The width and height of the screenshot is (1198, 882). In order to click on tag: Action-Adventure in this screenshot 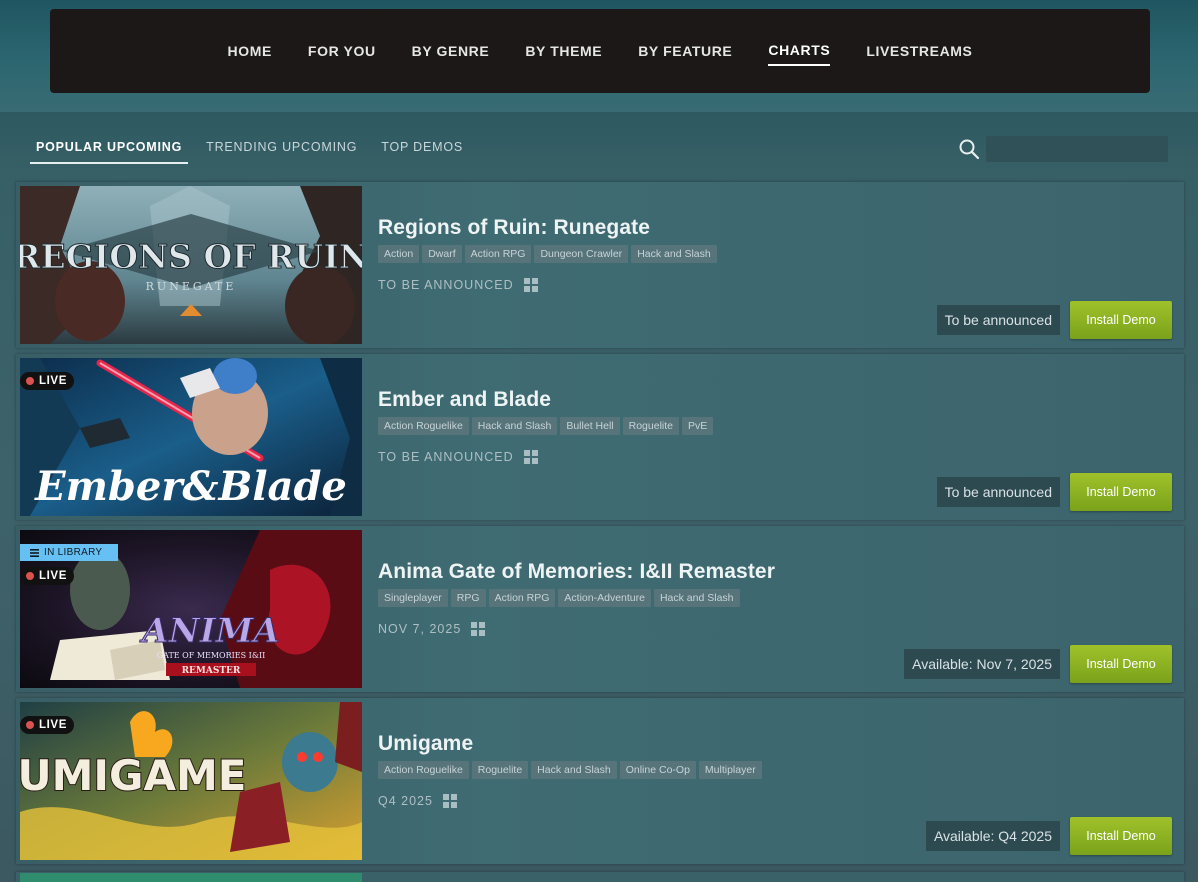, I will do `click(604, 598)`.